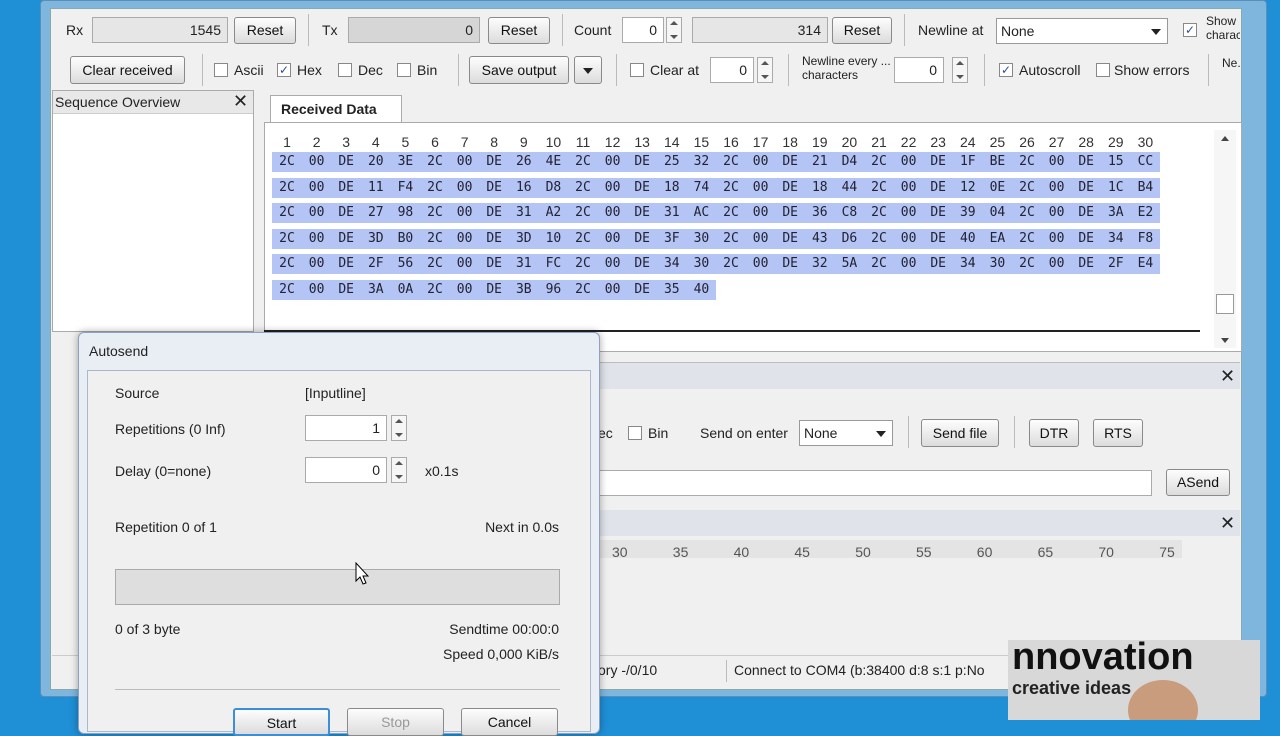 This screenshot has height=736, width=1280. What do you see at coordinates (405, 264) in the screenshot?
I see `hex-byte: 56` at bounding box center [405, 264].